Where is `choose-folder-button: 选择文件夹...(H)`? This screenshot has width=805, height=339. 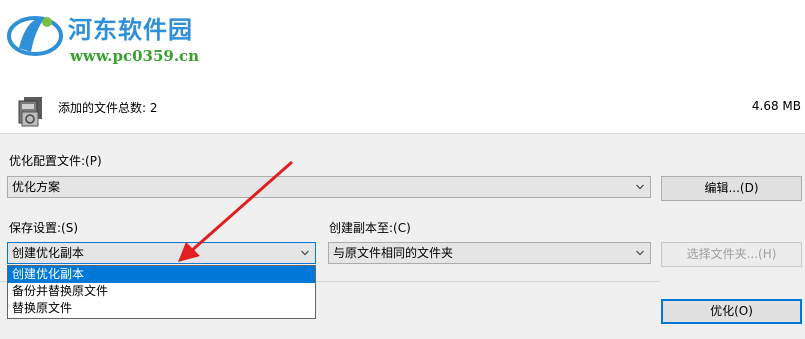 choose-folder-button: 选择文件夹...(H) is located at coordinates (731, 254).